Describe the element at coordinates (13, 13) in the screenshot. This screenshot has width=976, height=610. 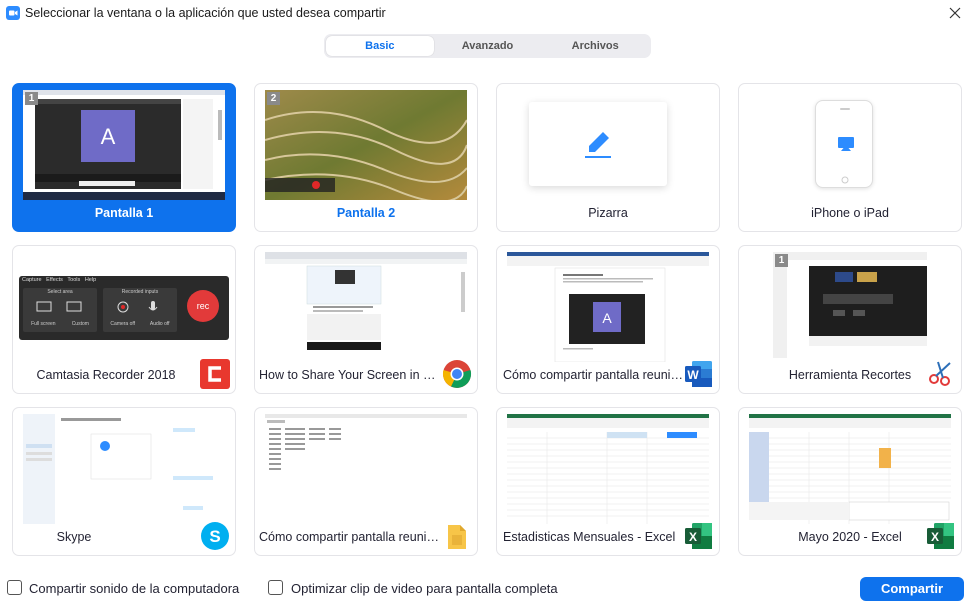
I see `zoom-logo-icon` at that location.